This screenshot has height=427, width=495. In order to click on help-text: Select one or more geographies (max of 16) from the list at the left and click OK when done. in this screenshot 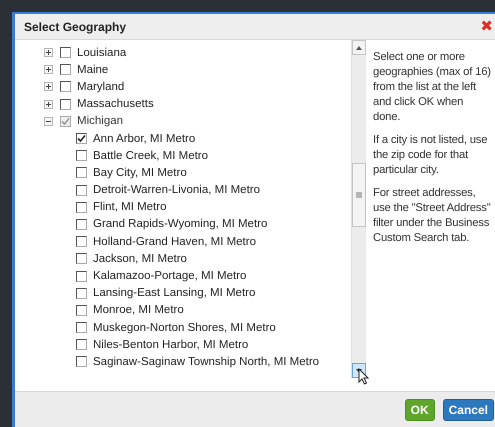, I will do `click(432, 87)`.